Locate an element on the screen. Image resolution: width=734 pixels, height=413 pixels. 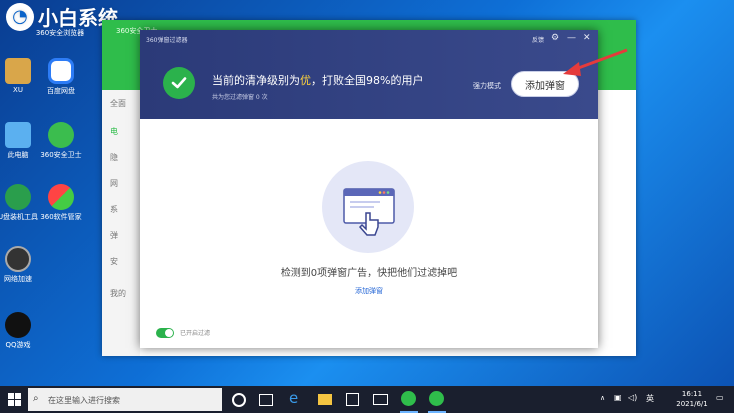
cortana-icon is located at coordinates (239, 400).